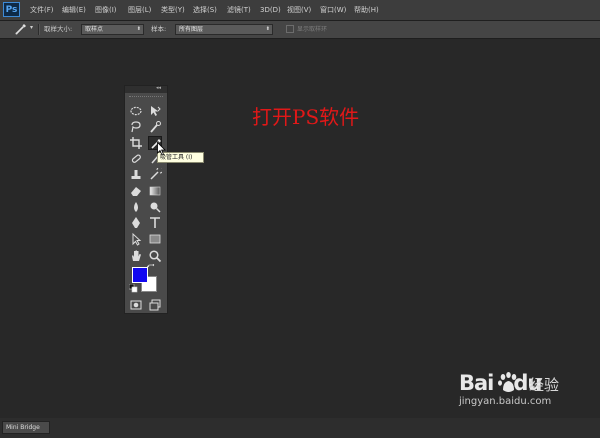 The height and width of the screenshot is (438, 600). I want to click on app-logo: Ps, so click(11, 9).